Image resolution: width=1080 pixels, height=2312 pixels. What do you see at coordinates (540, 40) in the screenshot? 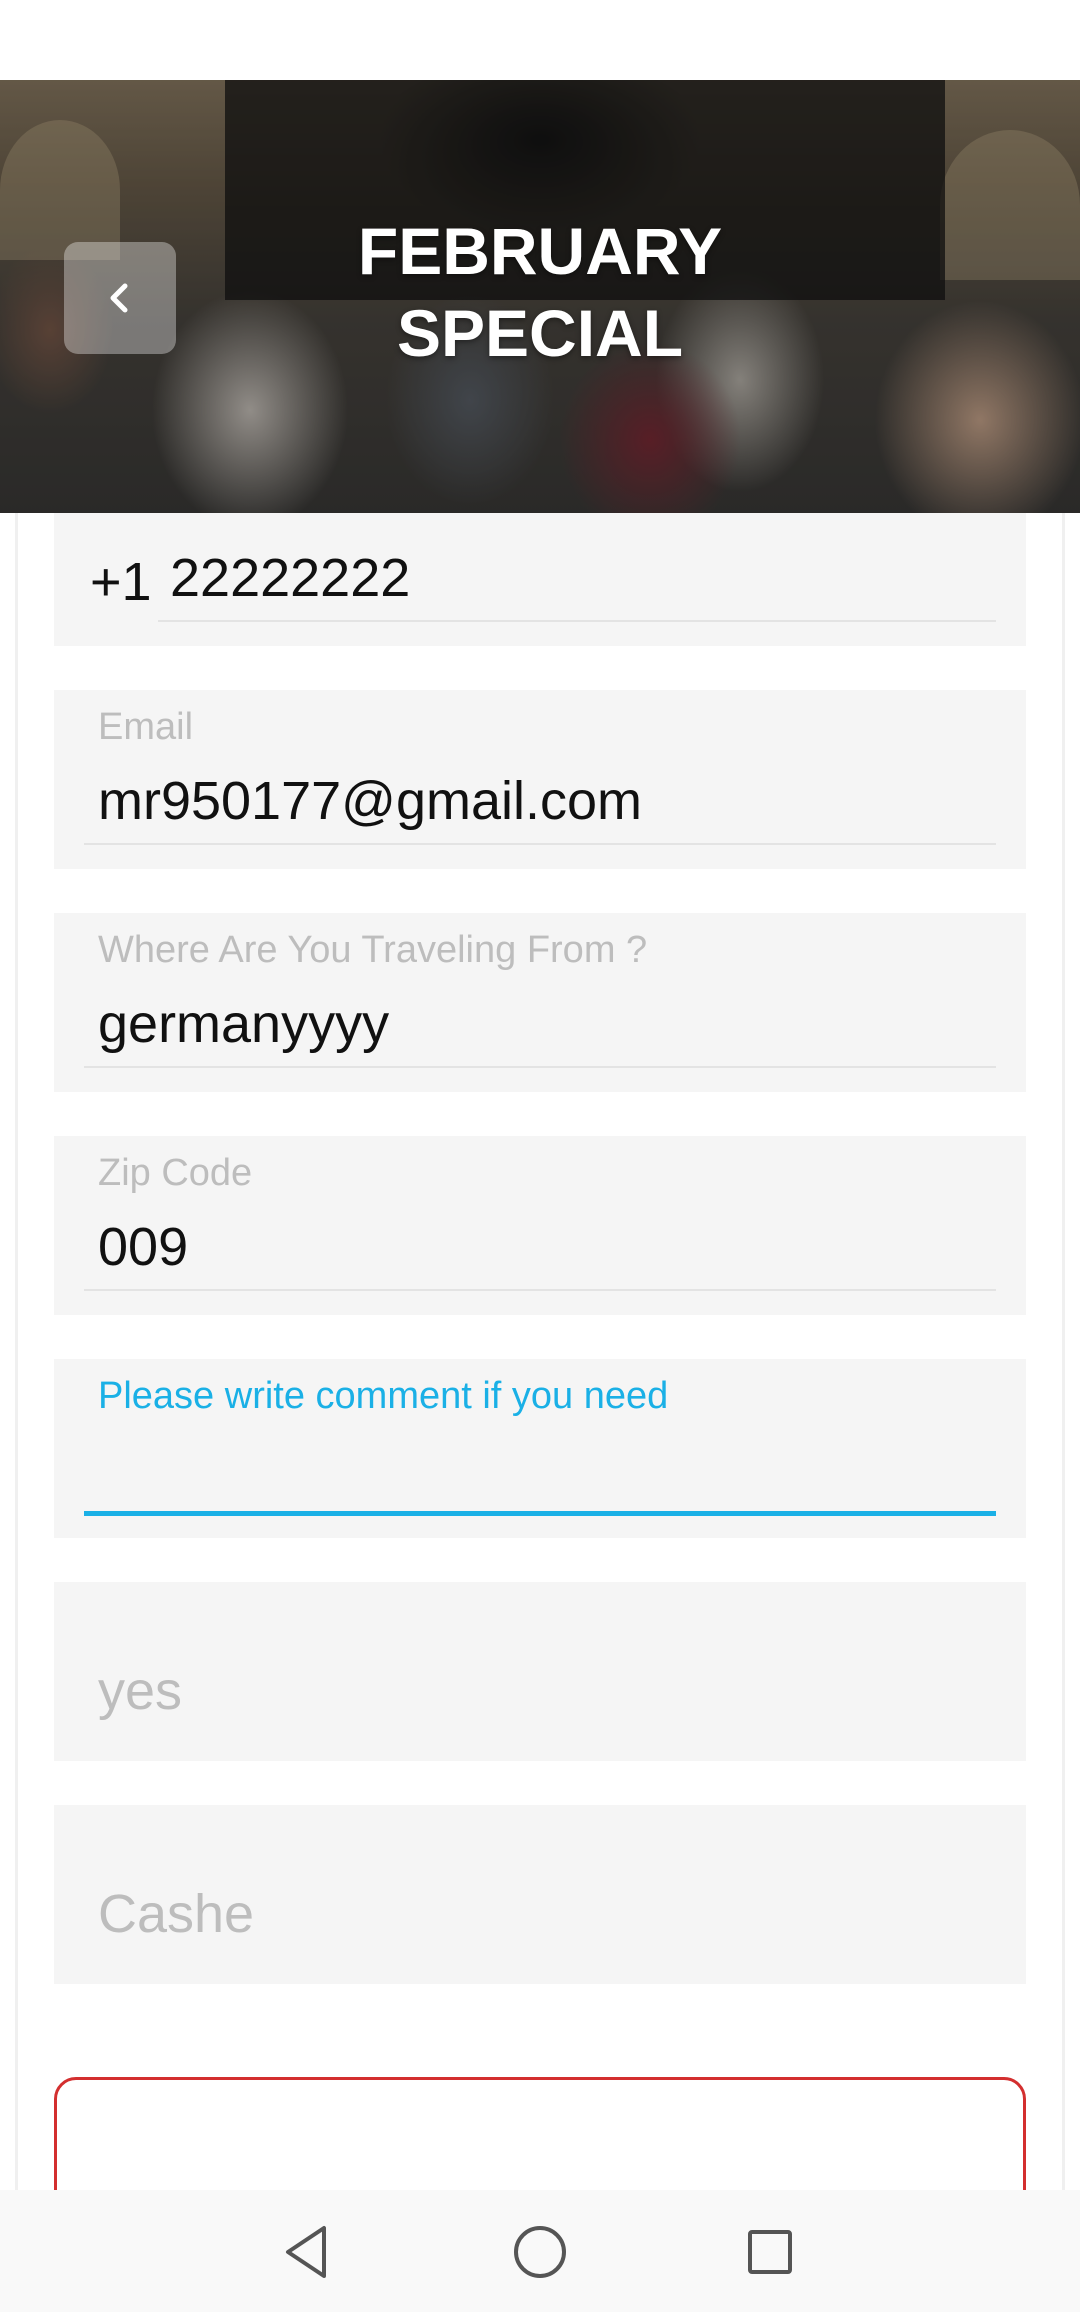
I see `status-bar` at bounding box center [540, 40].